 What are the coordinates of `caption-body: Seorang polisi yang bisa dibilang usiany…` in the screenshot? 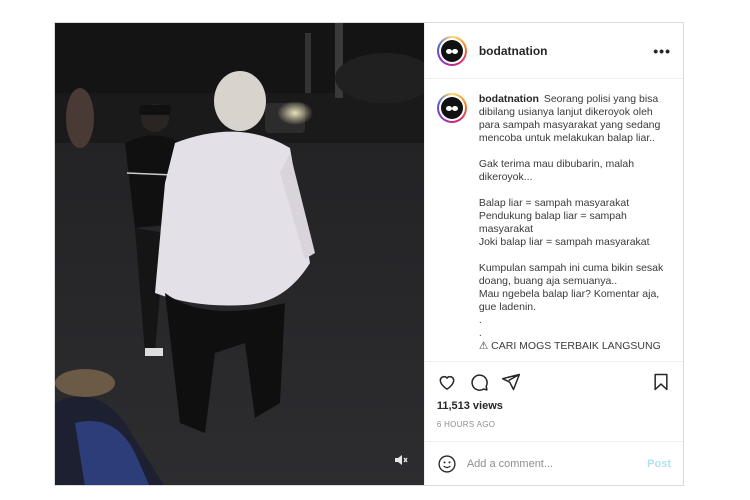 It's located at (571, 222).